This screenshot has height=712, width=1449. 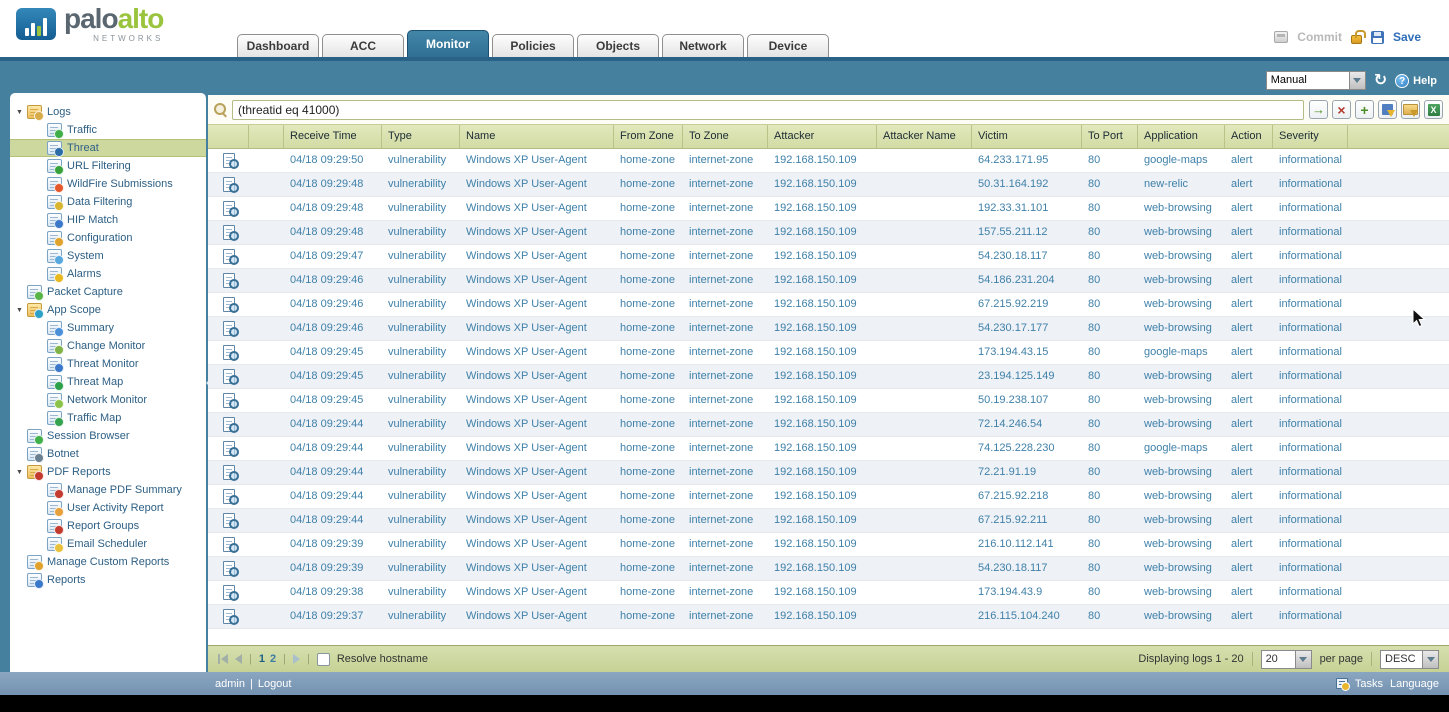 I want to click on column-header-attacker-name: Attacker Name, so click(x=924, y=136).